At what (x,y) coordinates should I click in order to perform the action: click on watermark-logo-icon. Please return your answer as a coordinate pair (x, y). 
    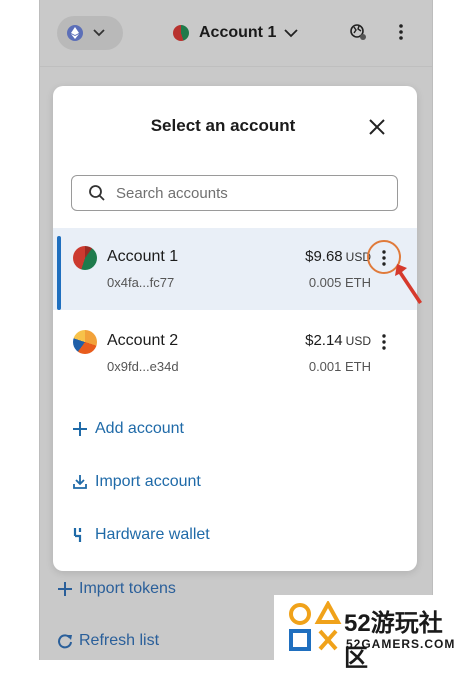
    Looking at the image, I should click on (315, 626).